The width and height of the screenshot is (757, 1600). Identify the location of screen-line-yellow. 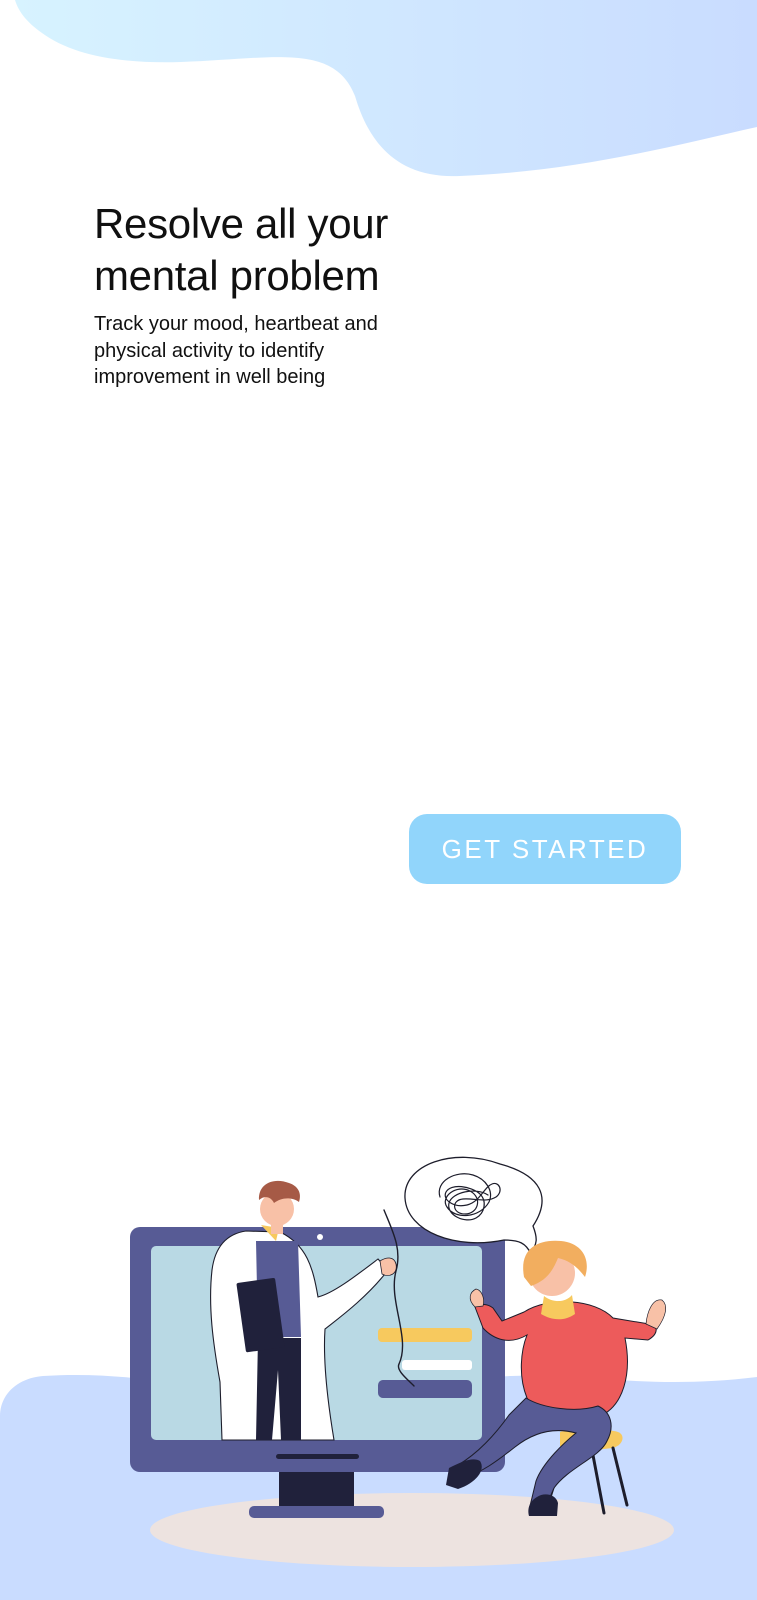
(425, 1335).